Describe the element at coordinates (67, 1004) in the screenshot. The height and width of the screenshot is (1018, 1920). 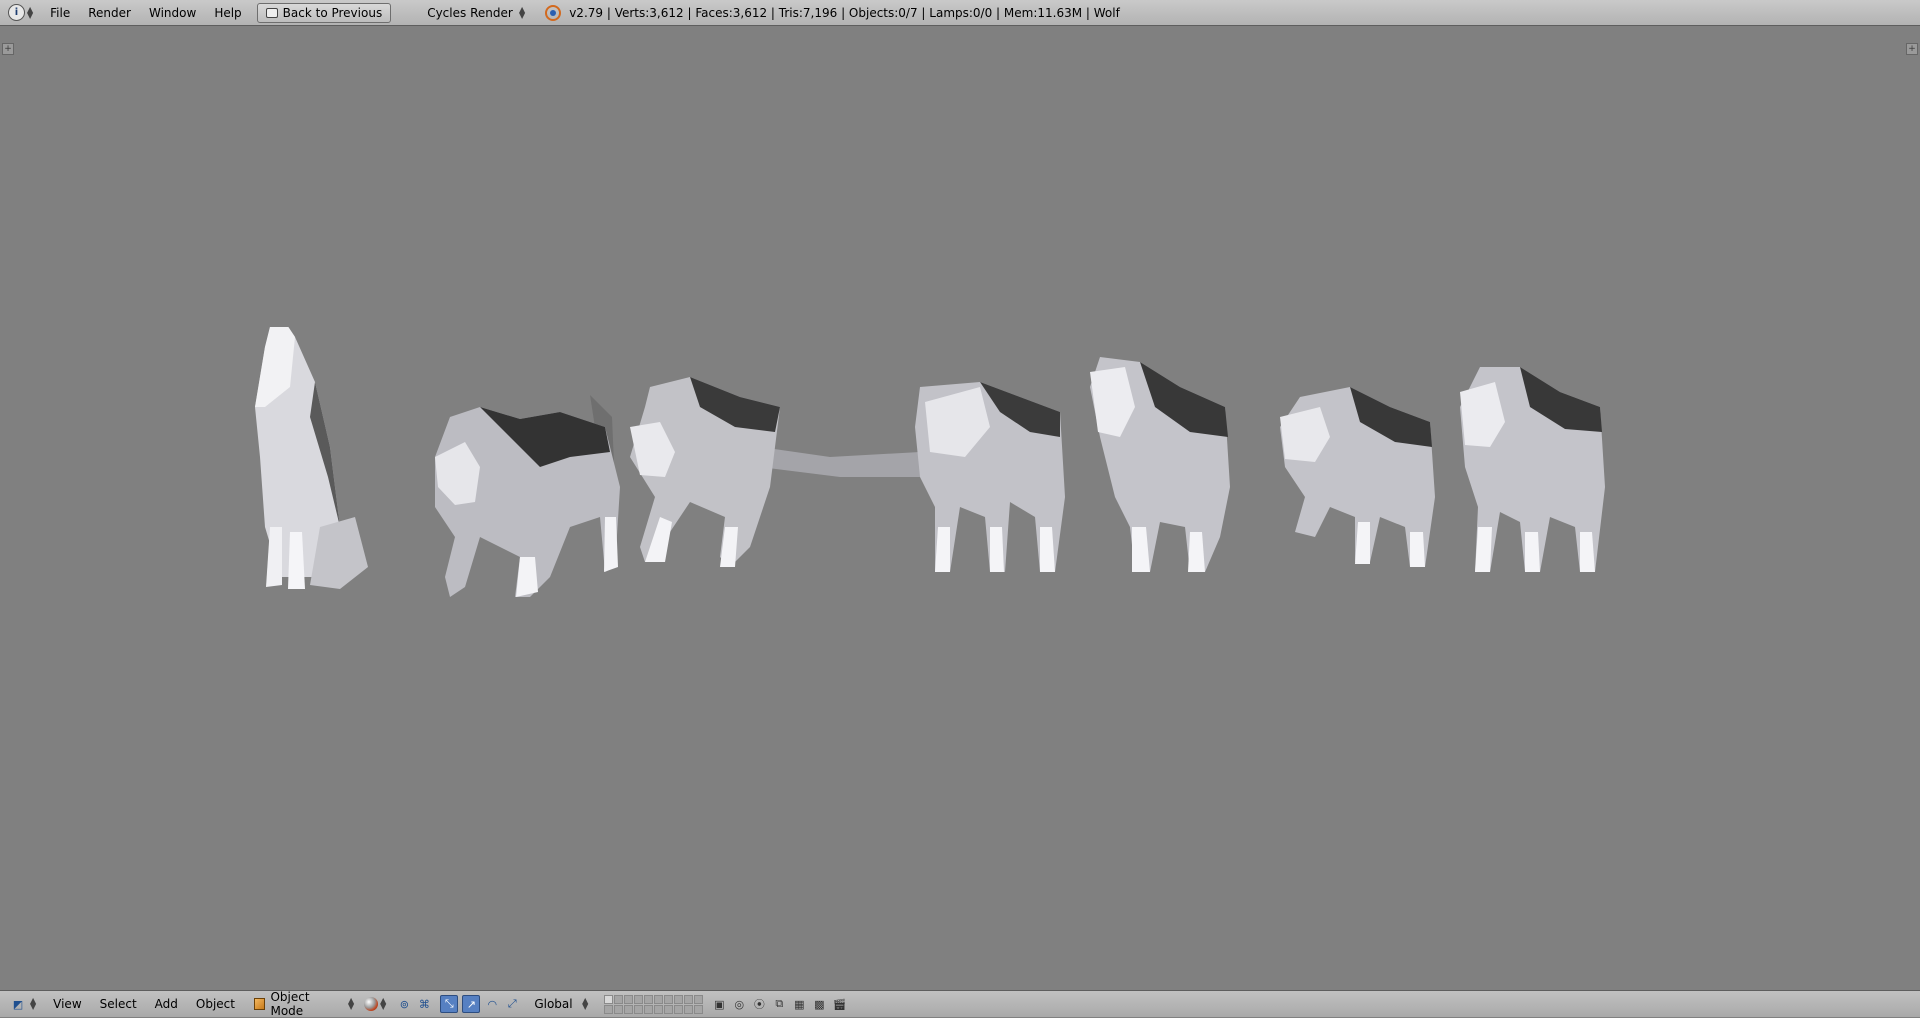
I see `menu-view: View` at that location.